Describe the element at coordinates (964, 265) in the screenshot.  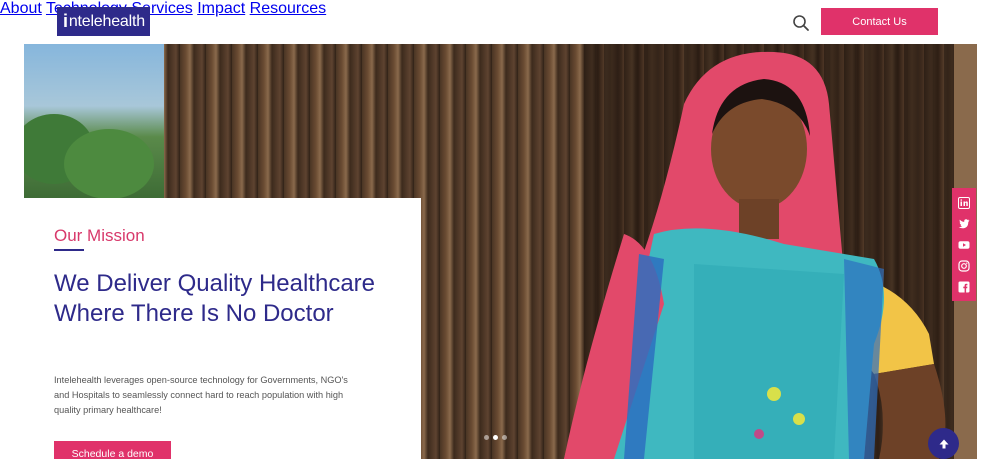
I see `instagram-icon` at that location.